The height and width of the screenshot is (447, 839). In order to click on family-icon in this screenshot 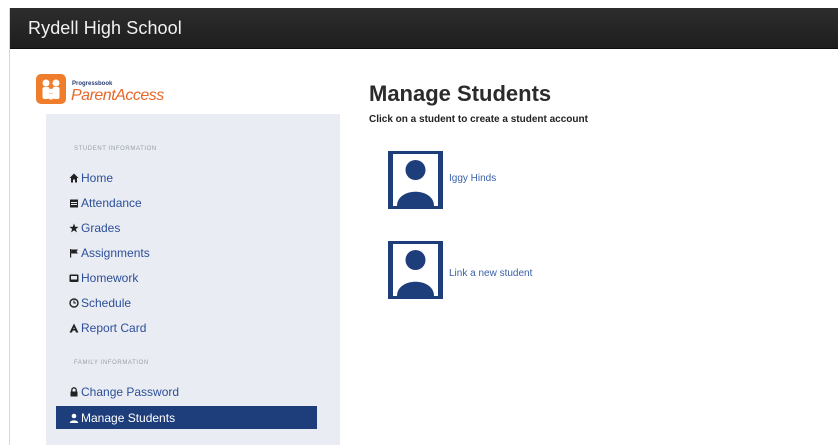, I will do `click(51, 89)`.